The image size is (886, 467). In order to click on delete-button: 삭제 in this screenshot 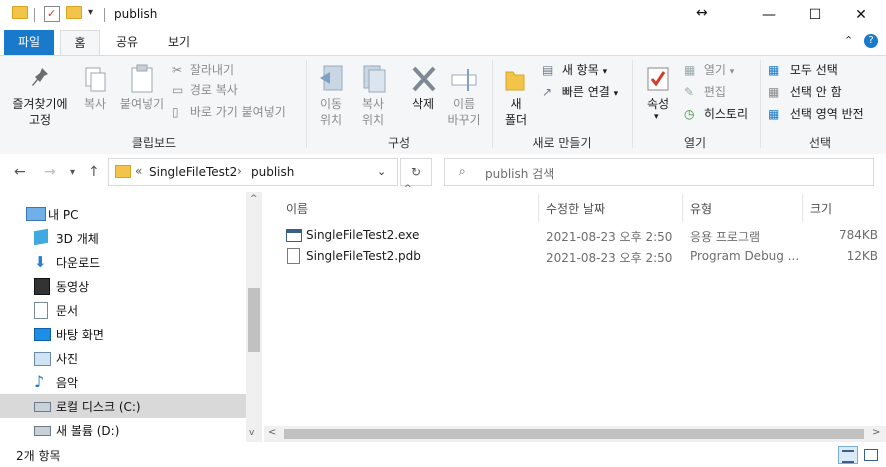, I will do `click(423, 98)`.